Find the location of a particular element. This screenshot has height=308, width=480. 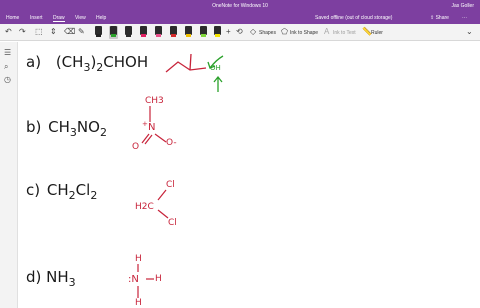

pen-black is located at coordinates (98, 32).